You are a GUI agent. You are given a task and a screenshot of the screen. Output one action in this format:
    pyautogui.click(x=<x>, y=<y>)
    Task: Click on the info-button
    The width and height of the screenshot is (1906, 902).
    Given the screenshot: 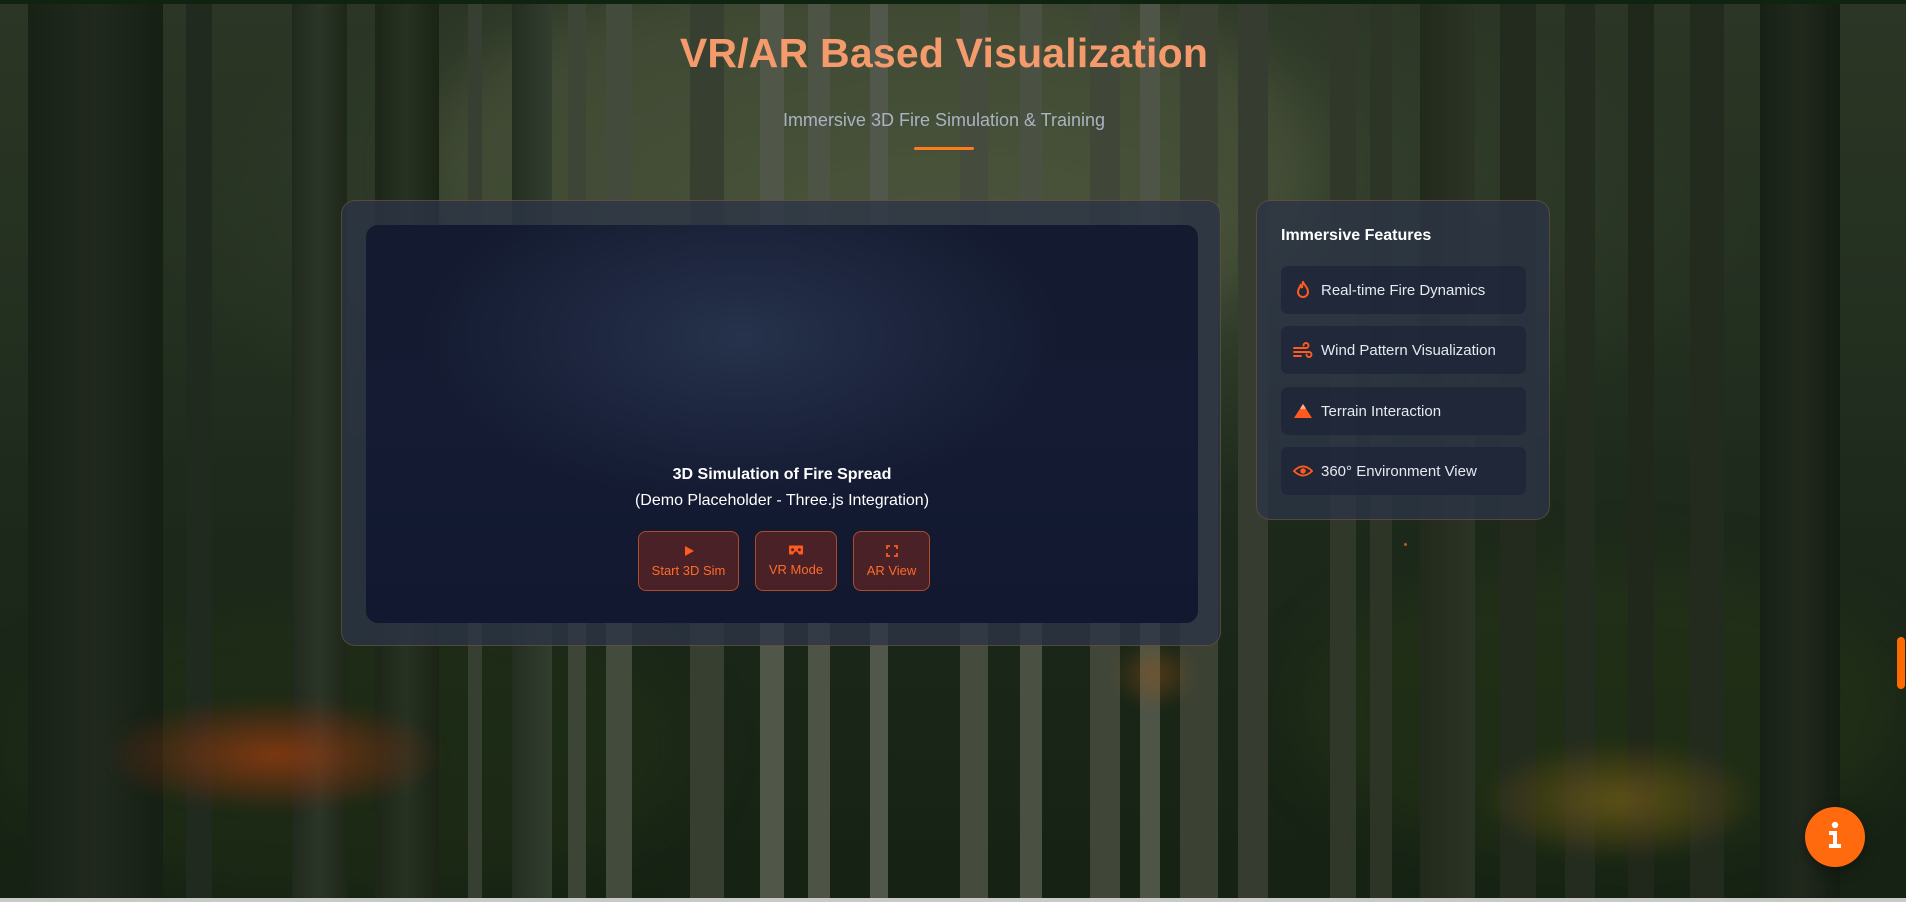 What is the action you would take?
    pyautogui.click(x=1835, y=837)
    